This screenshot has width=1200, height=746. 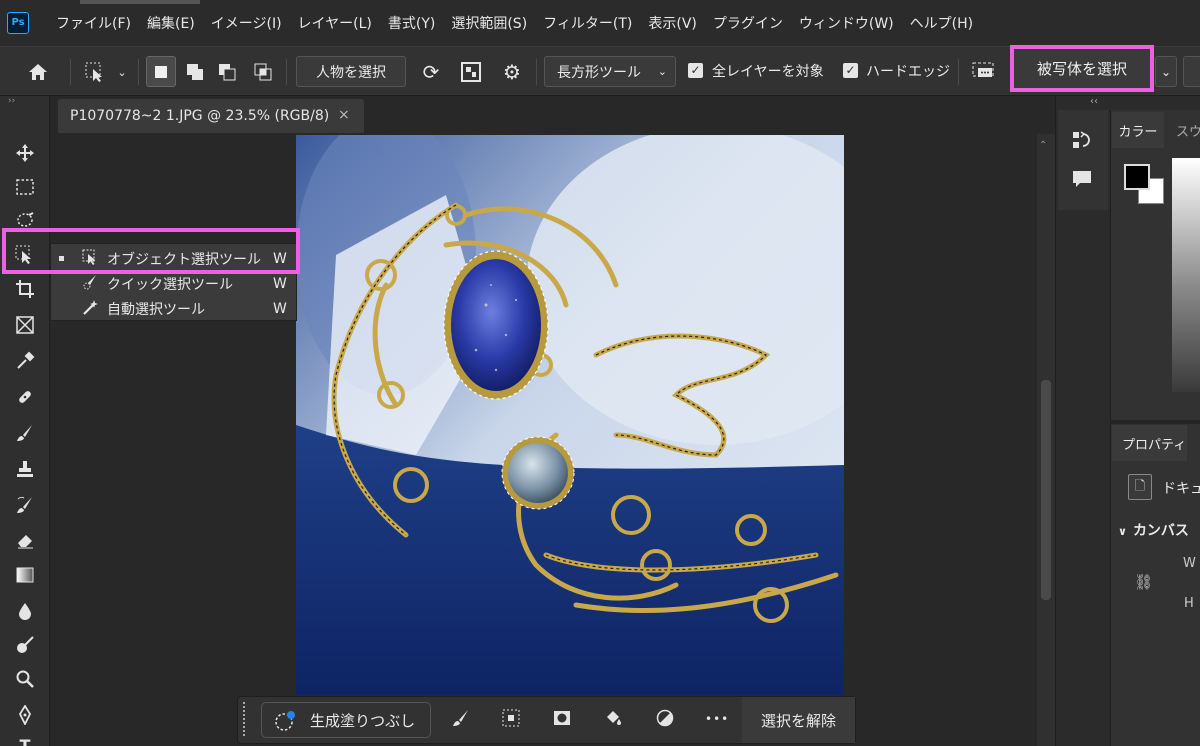 I want to click on canvas-section-header: ∨ カンバス, so click(x=1153, y=530).